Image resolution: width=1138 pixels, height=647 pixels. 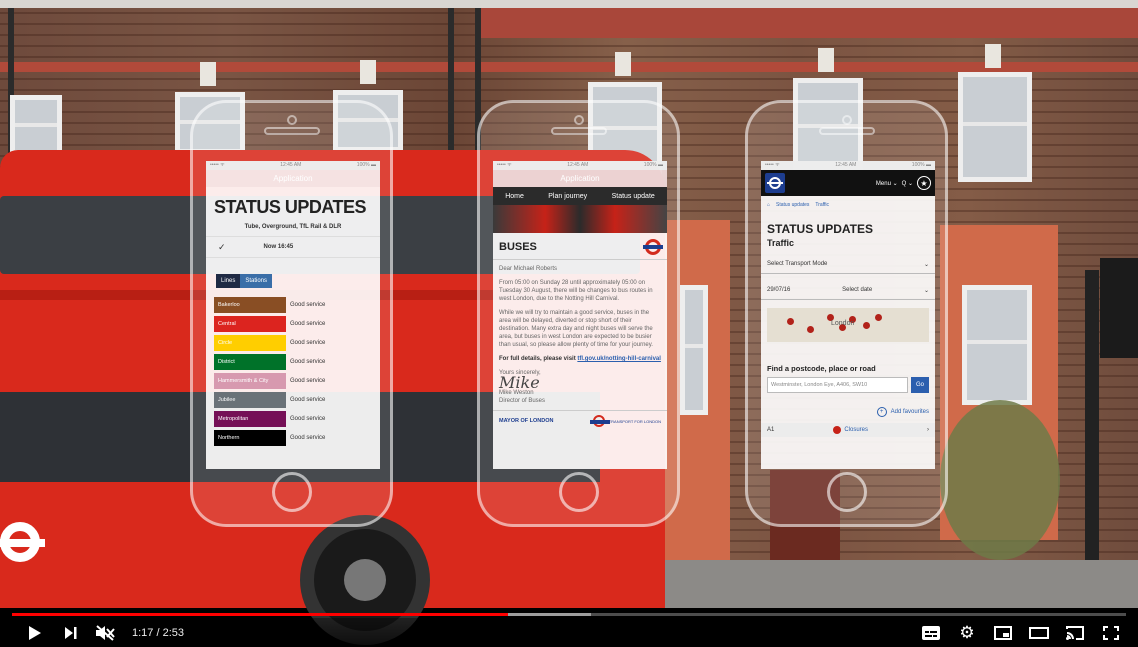 I want to click on brick-band, so click(x=809, y=23).